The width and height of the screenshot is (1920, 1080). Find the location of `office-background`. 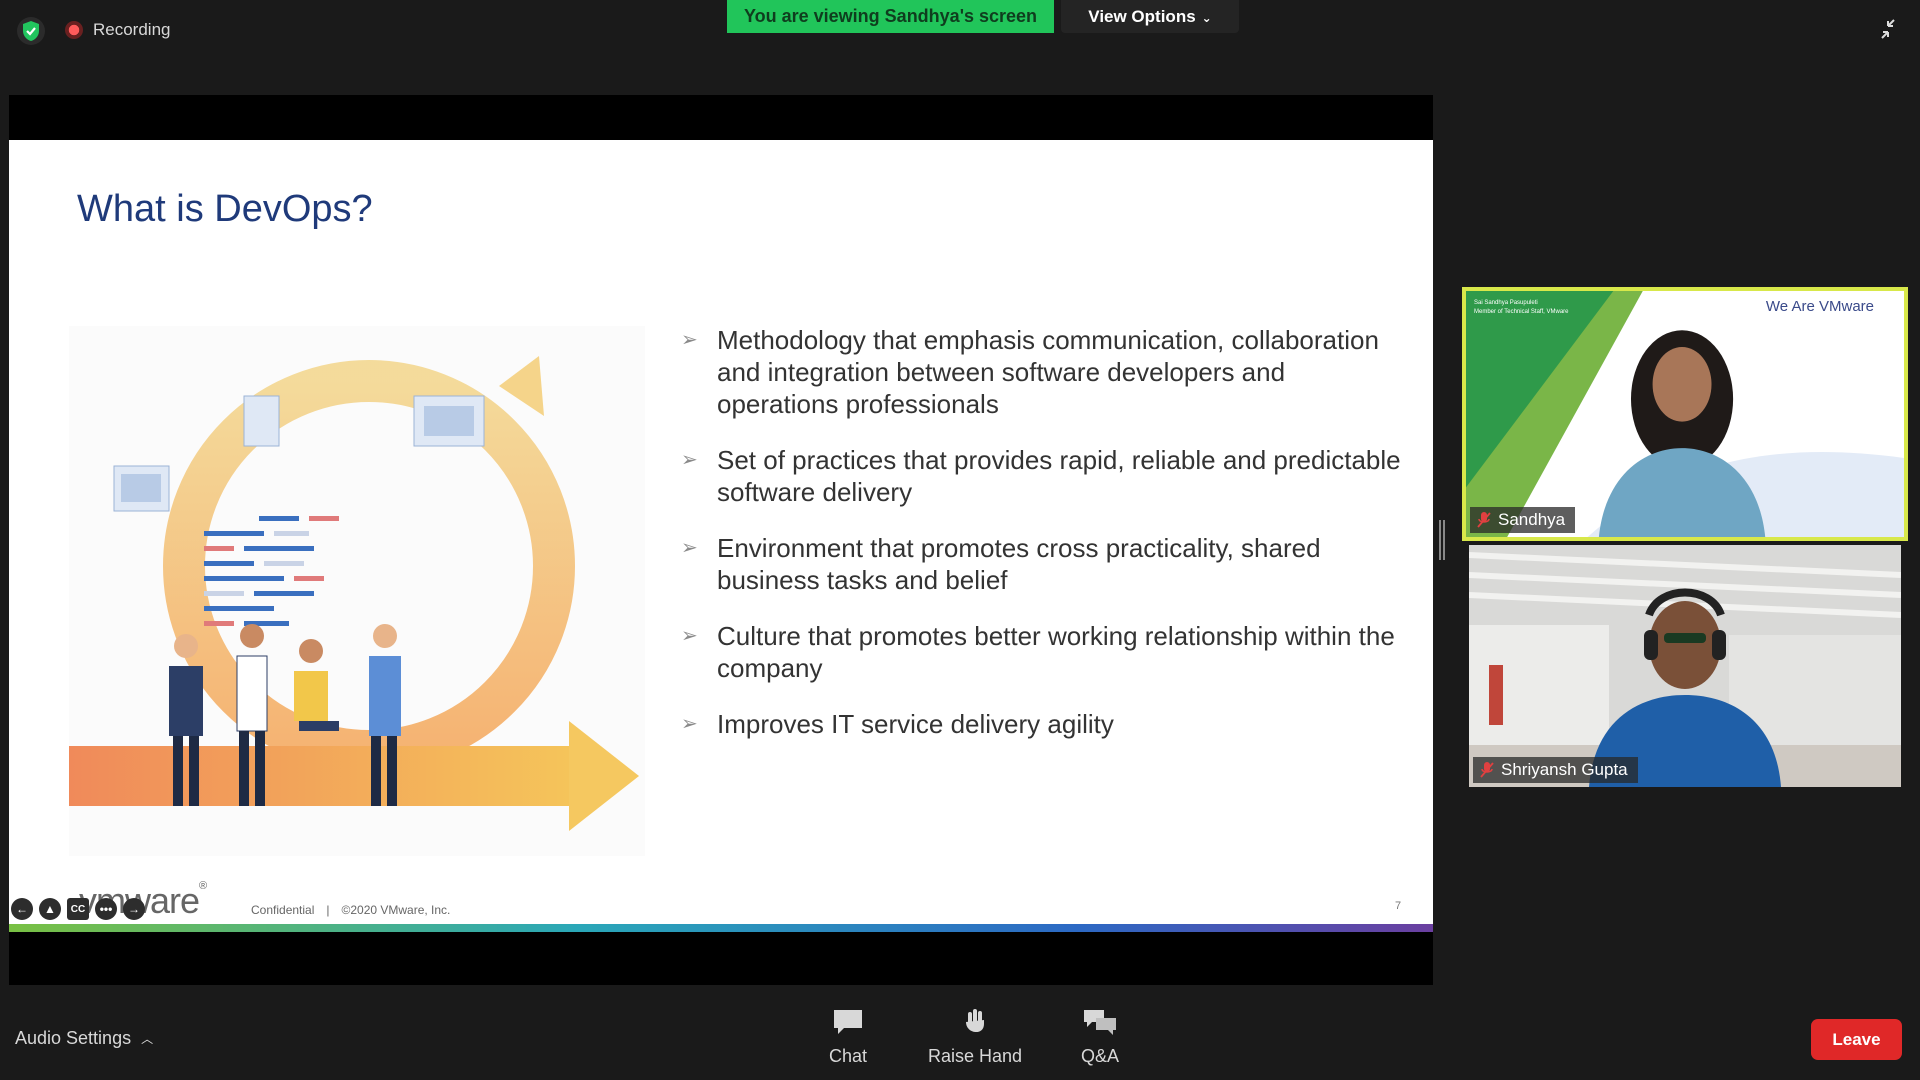

office-background is located at coordinates (1685, 666).